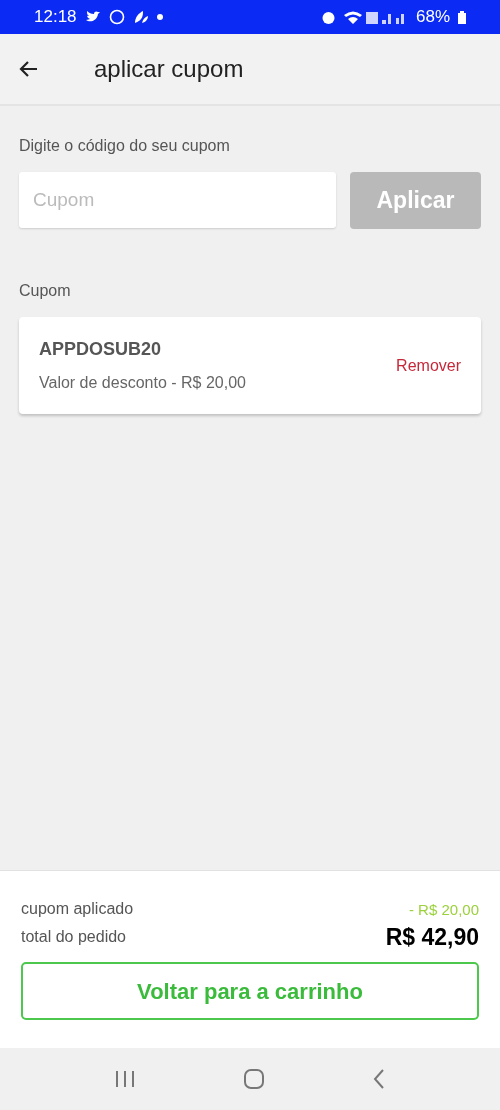 Image resolution: width=500 pixels, height=1110 pixels. I want to click on status-time: 12:18, so click(55, 17).